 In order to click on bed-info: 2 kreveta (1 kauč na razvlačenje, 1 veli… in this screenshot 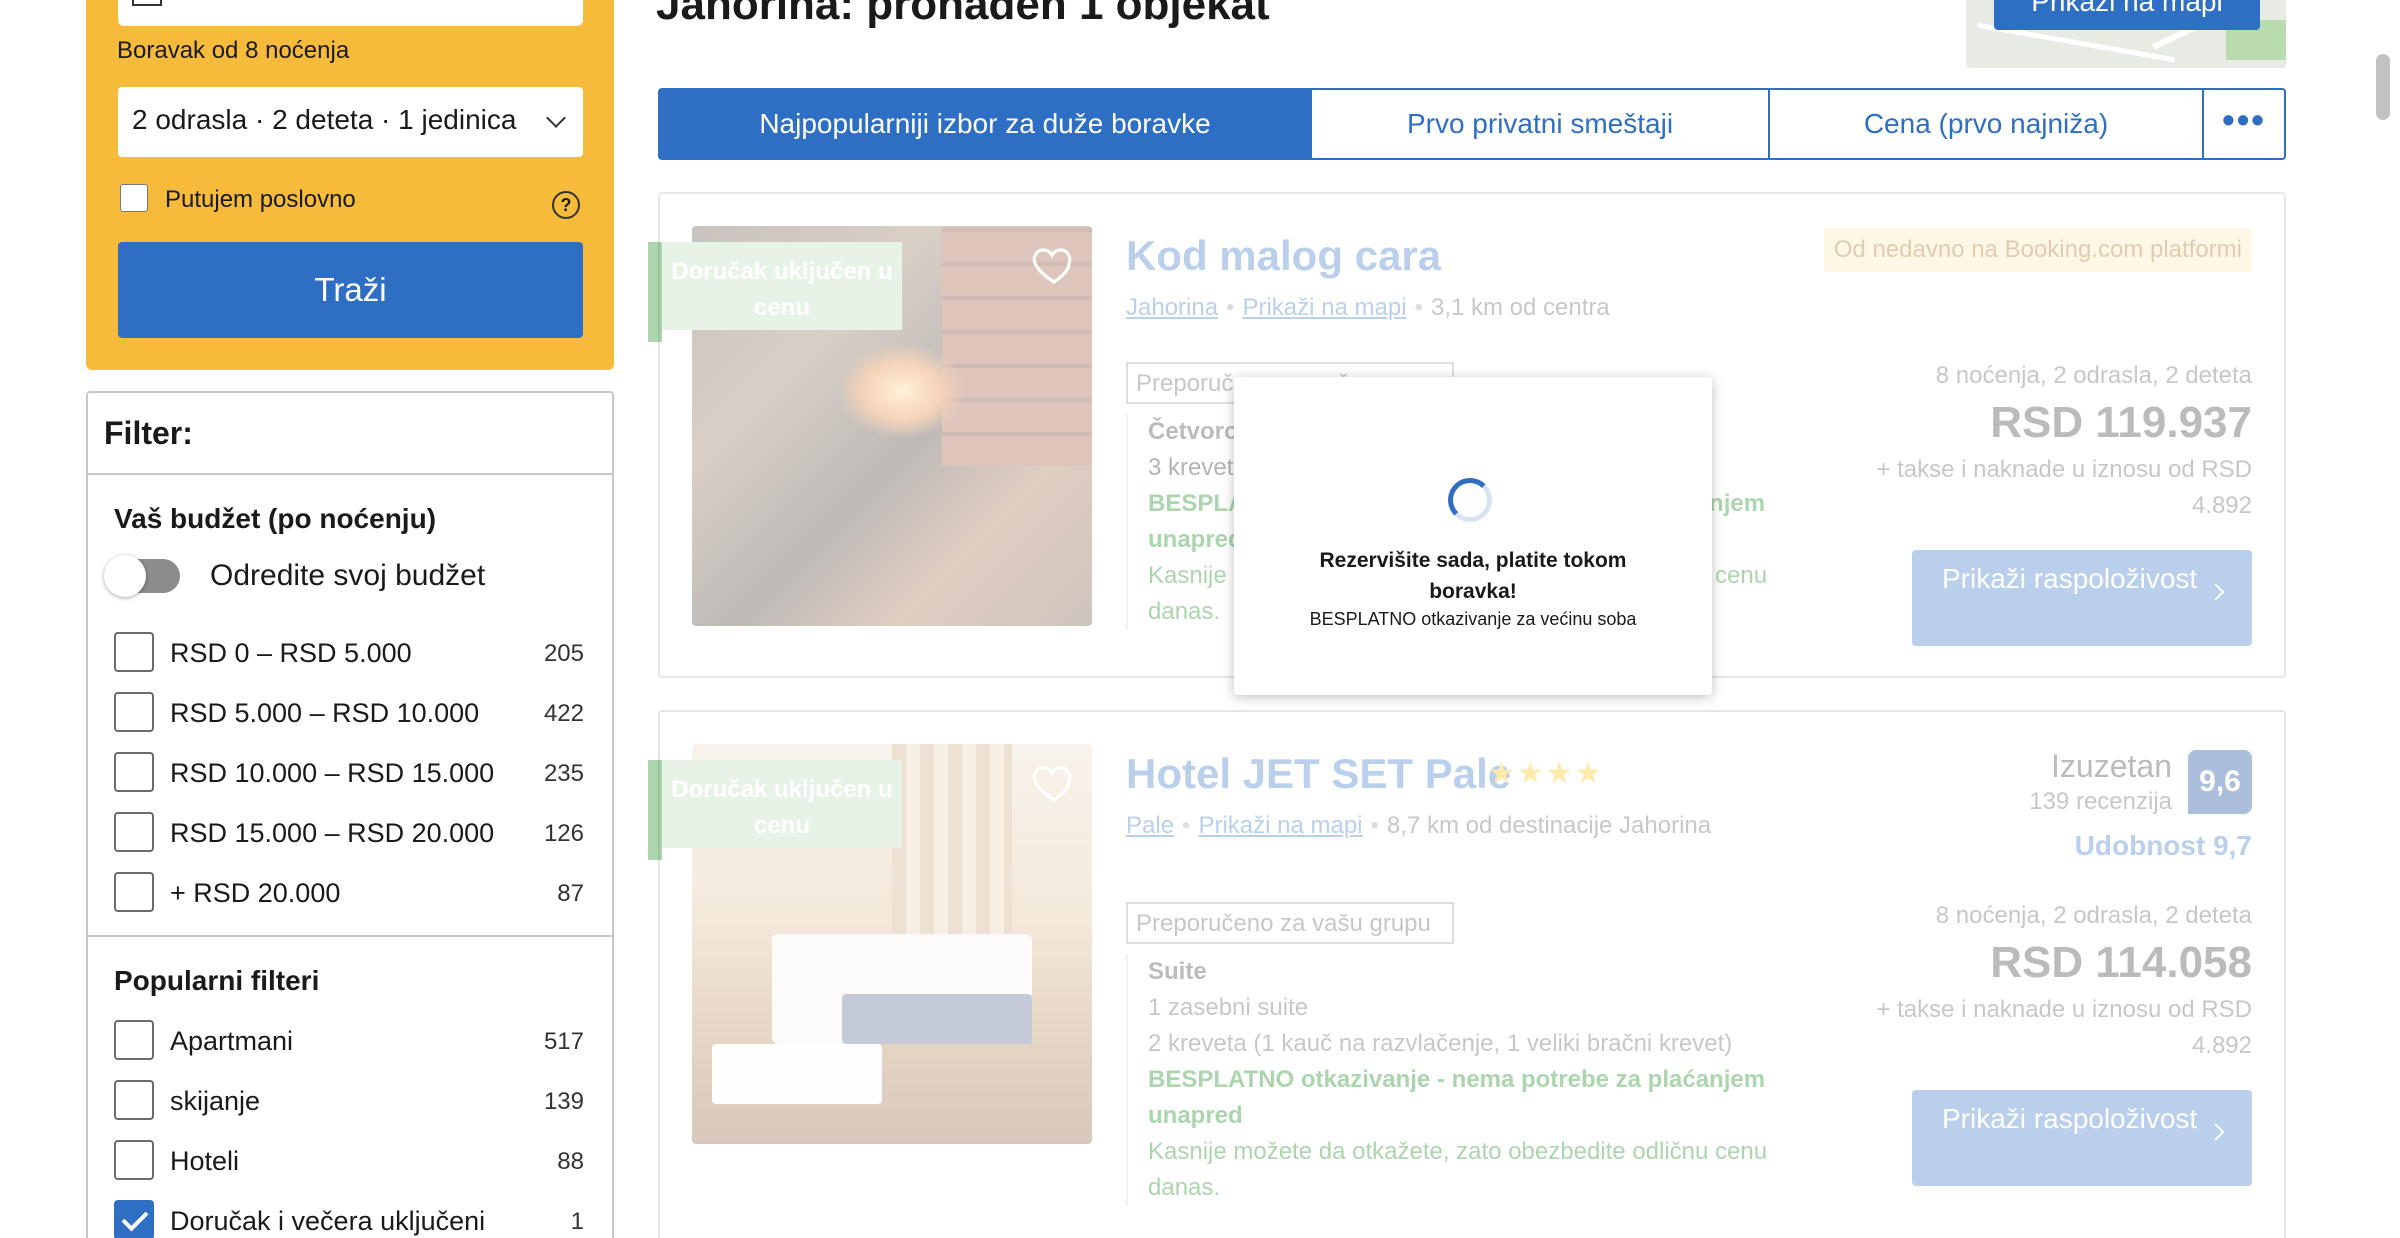, I will do `click(1440, 1043)`.